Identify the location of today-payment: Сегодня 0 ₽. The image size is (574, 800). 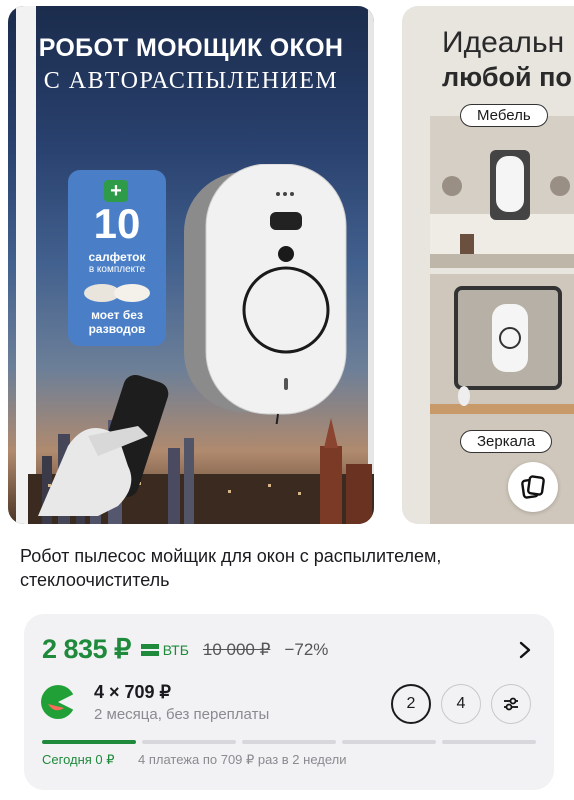
(78, 759).